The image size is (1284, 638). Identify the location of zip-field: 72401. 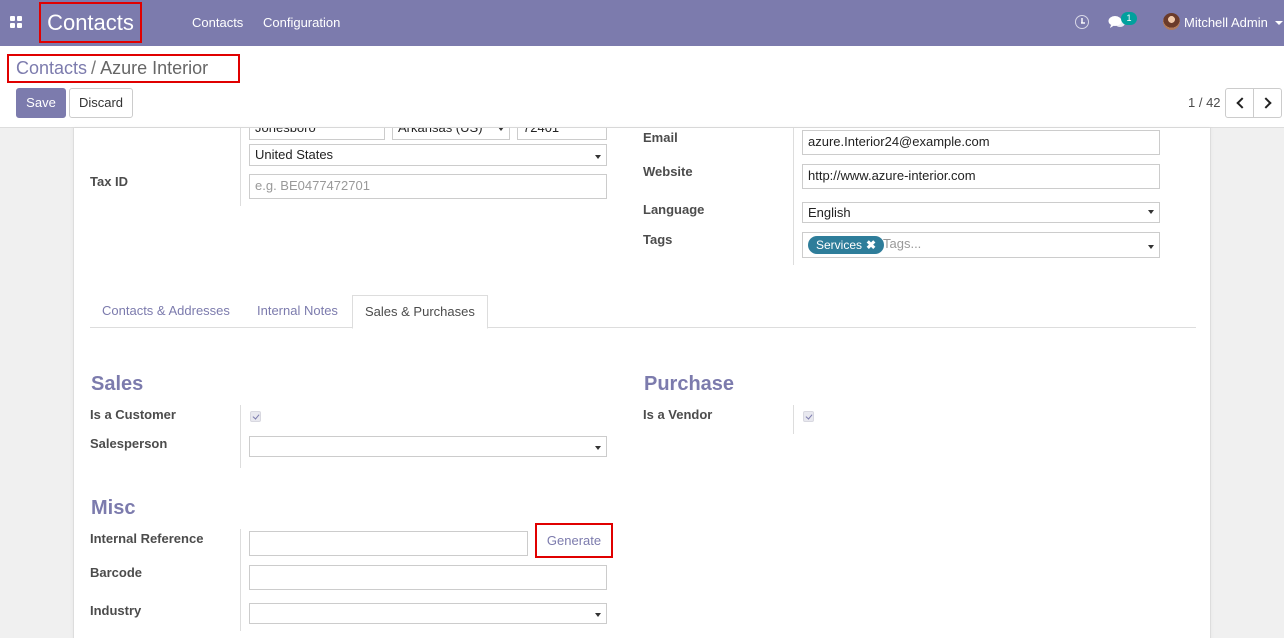
(562, 134).